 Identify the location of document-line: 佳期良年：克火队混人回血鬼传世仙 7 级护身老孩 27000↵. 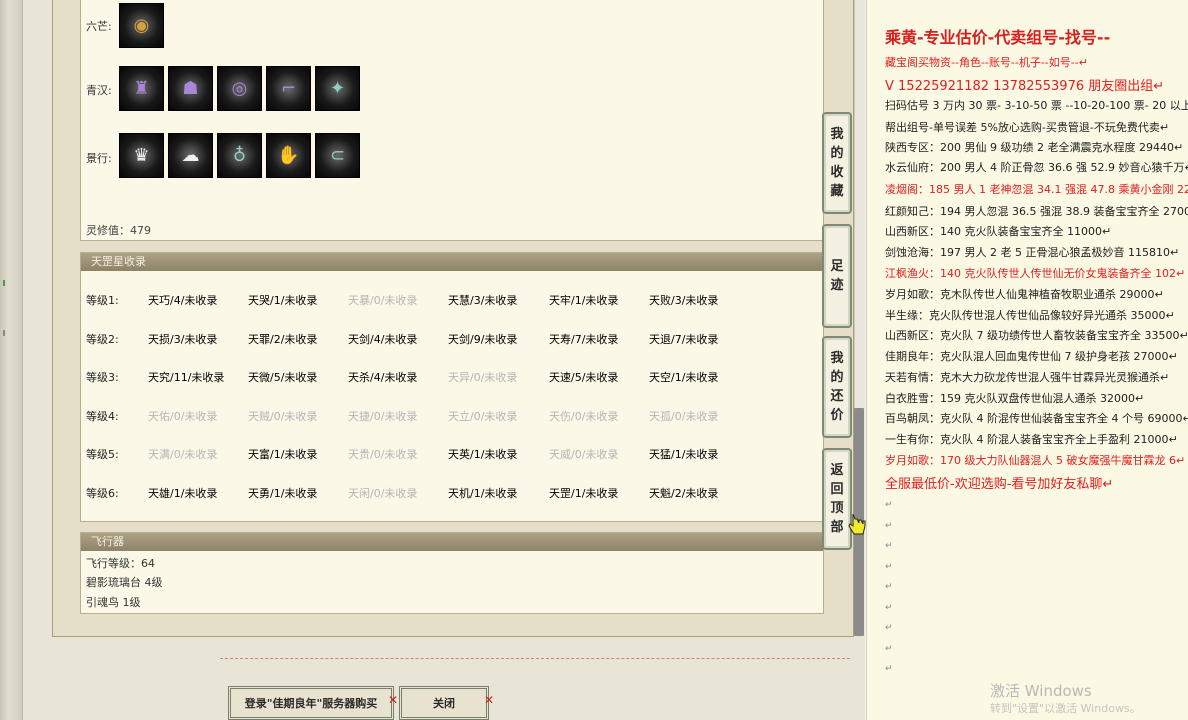
(1031, 356).